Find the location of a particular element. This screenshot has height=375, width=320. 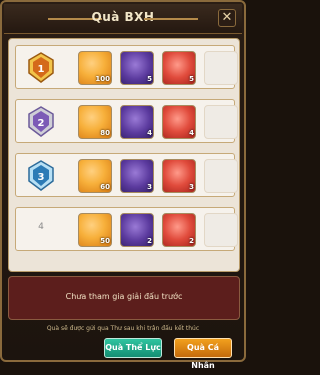

panel-title: Quà BXH is located at coordinates (123, 17).